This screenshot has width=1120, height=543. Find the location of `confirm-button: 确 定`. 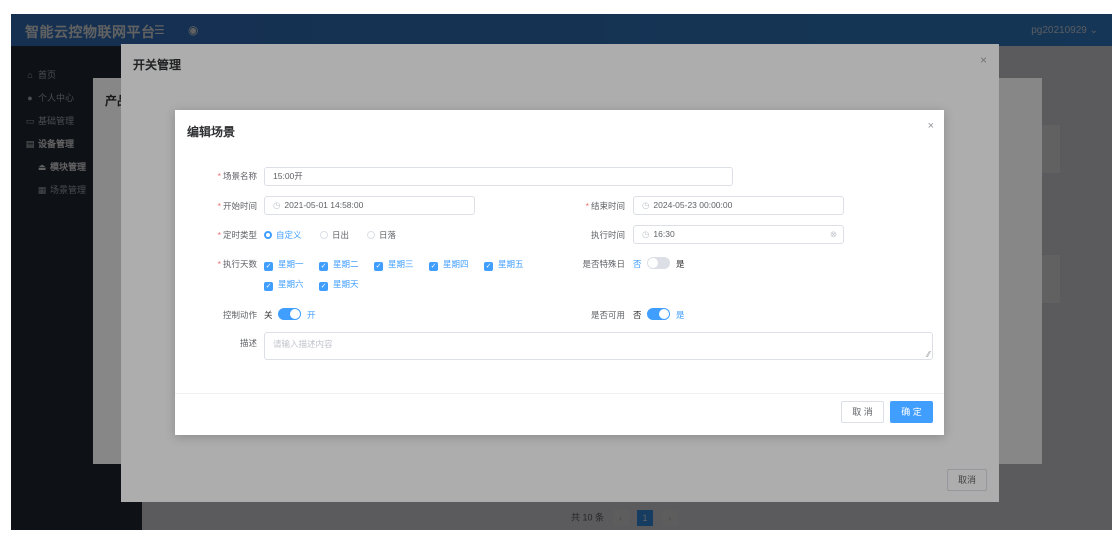

confirm-button: 确 定 is located at coordinates (911, 412).